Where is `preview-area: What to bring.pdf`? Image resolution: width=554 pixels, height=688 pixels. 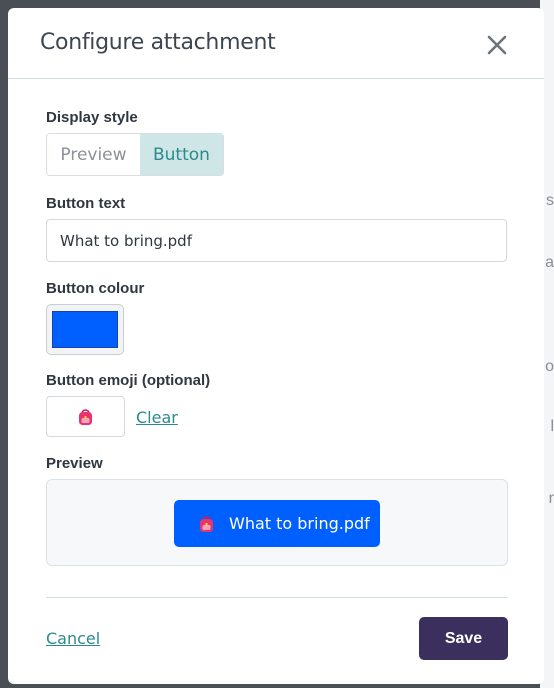
preview-area: What to bring.pdf is located at coordinates (277, 522).